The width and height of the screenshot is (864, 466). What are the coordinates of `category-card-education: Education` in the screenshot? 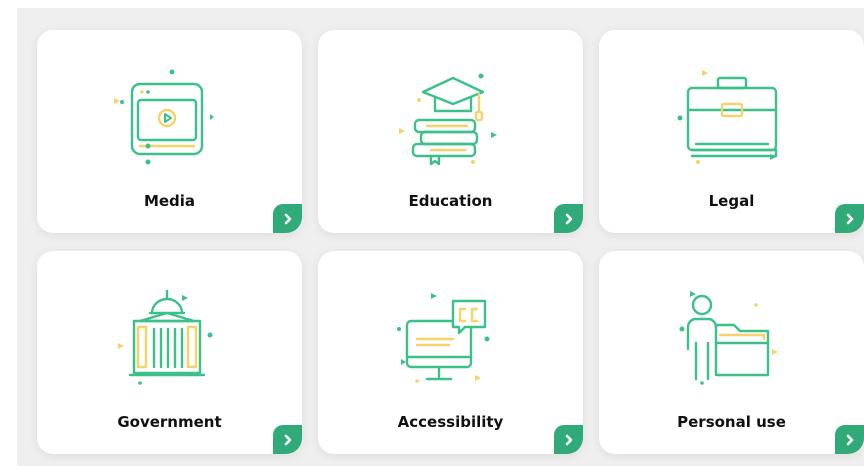 It's located at (450, 131).